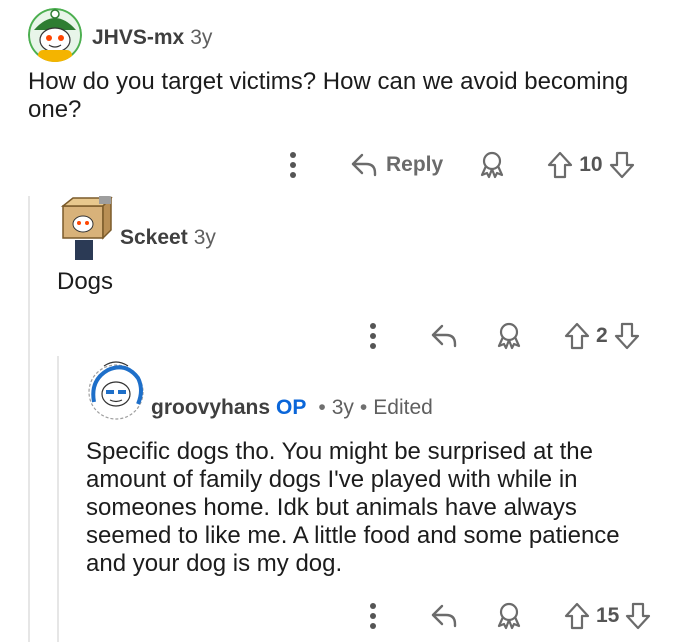 The height and width of the screenshot is (642, 700). What do you see at coordinates (602, 335) in the screenshot?
I see `vote-score: 2` at bounding box center [602, 335].